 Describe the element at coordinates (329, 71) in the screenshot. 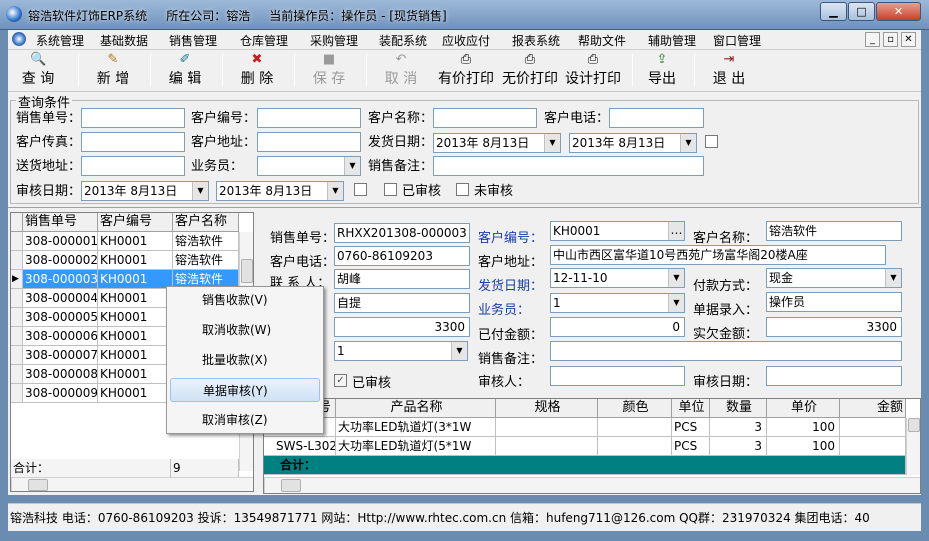

I see `save-button: ■ 保 存` at that location.